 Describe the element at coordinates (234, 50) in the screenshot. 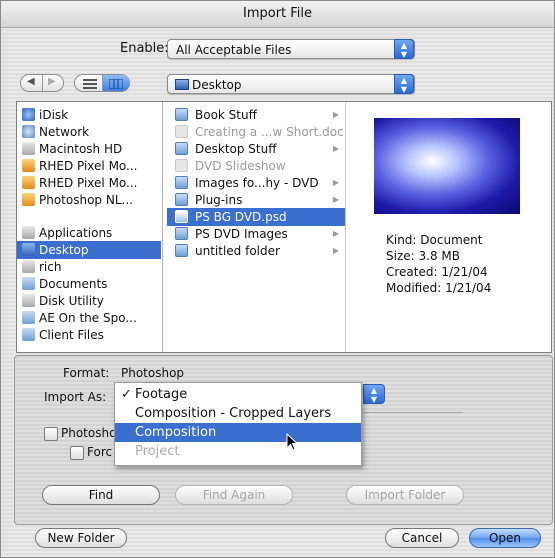

I see `enable-popup-value: All Acceptable Files` at that location.